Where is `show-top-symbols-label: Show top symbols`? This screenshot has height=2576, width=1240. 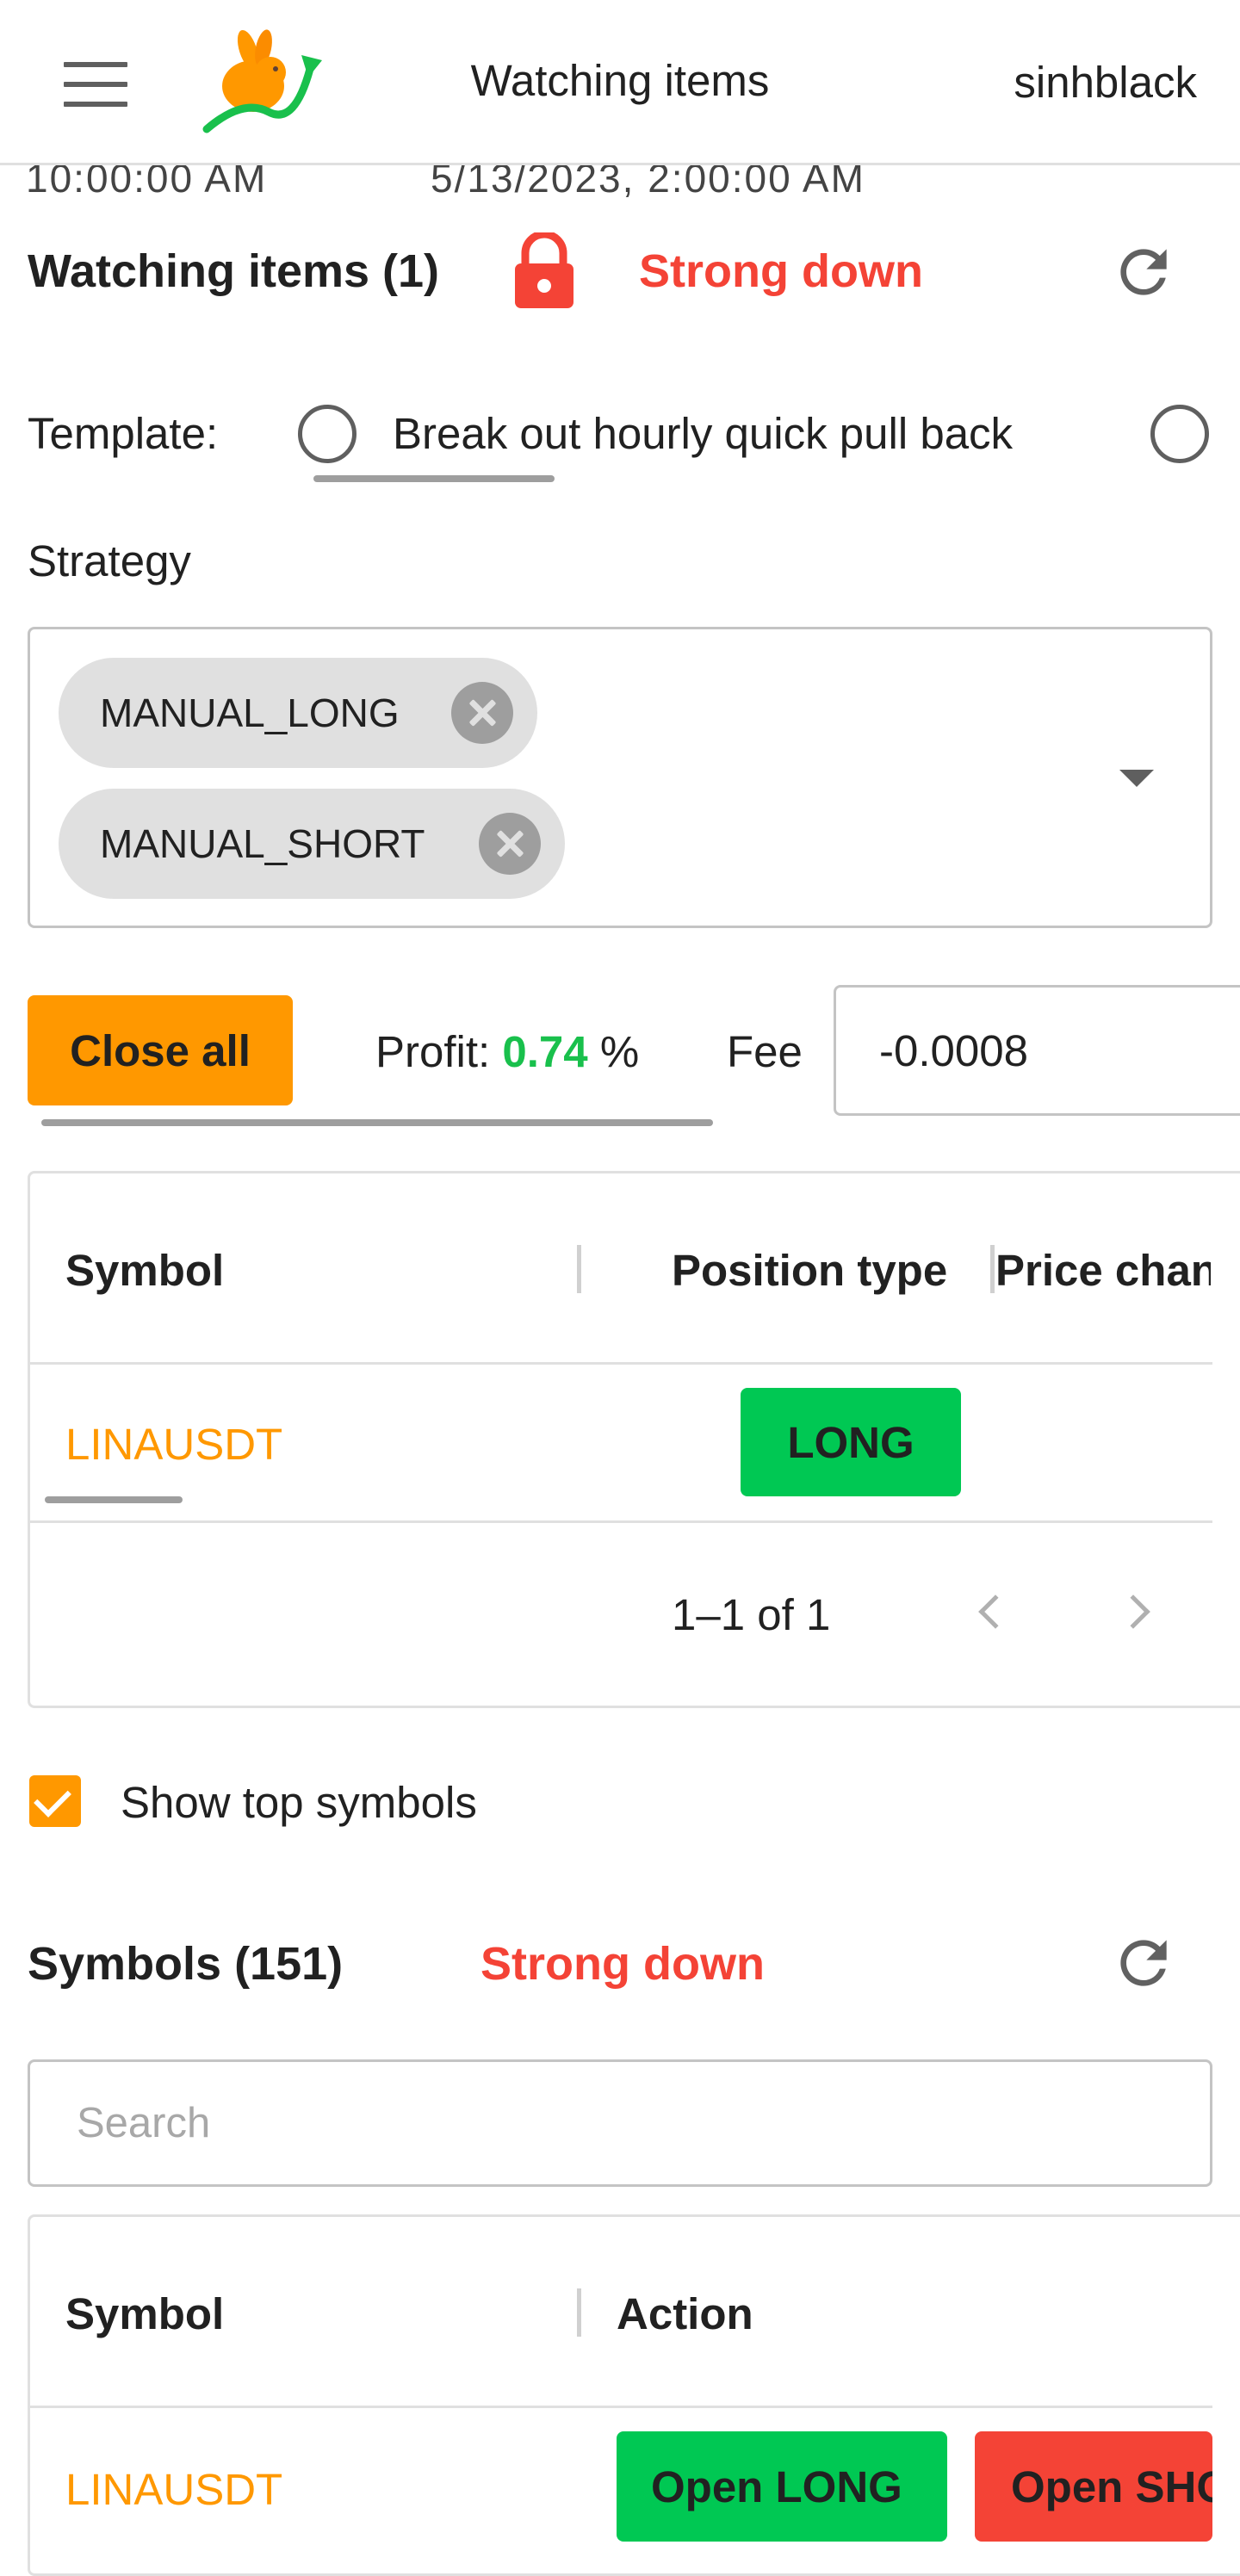 show-top-symbols-label: Show top symbols is located at coordinates (299, 1803).